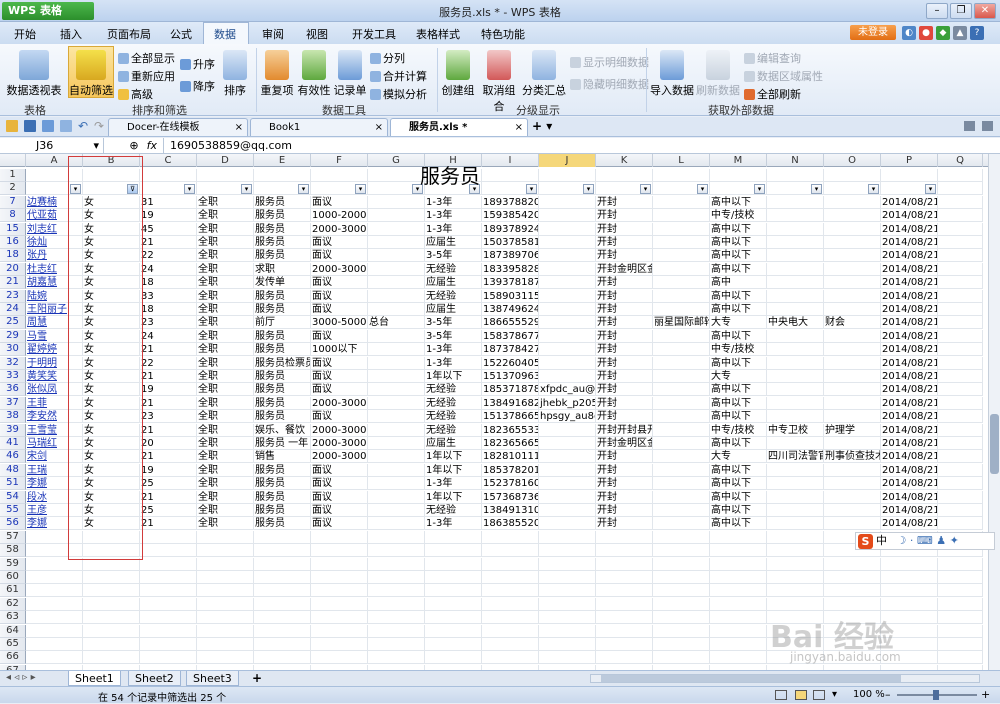 This screenshot has width=1000, height=704. I want to click on ungroup-button: 取消组合, so click(499, 82).